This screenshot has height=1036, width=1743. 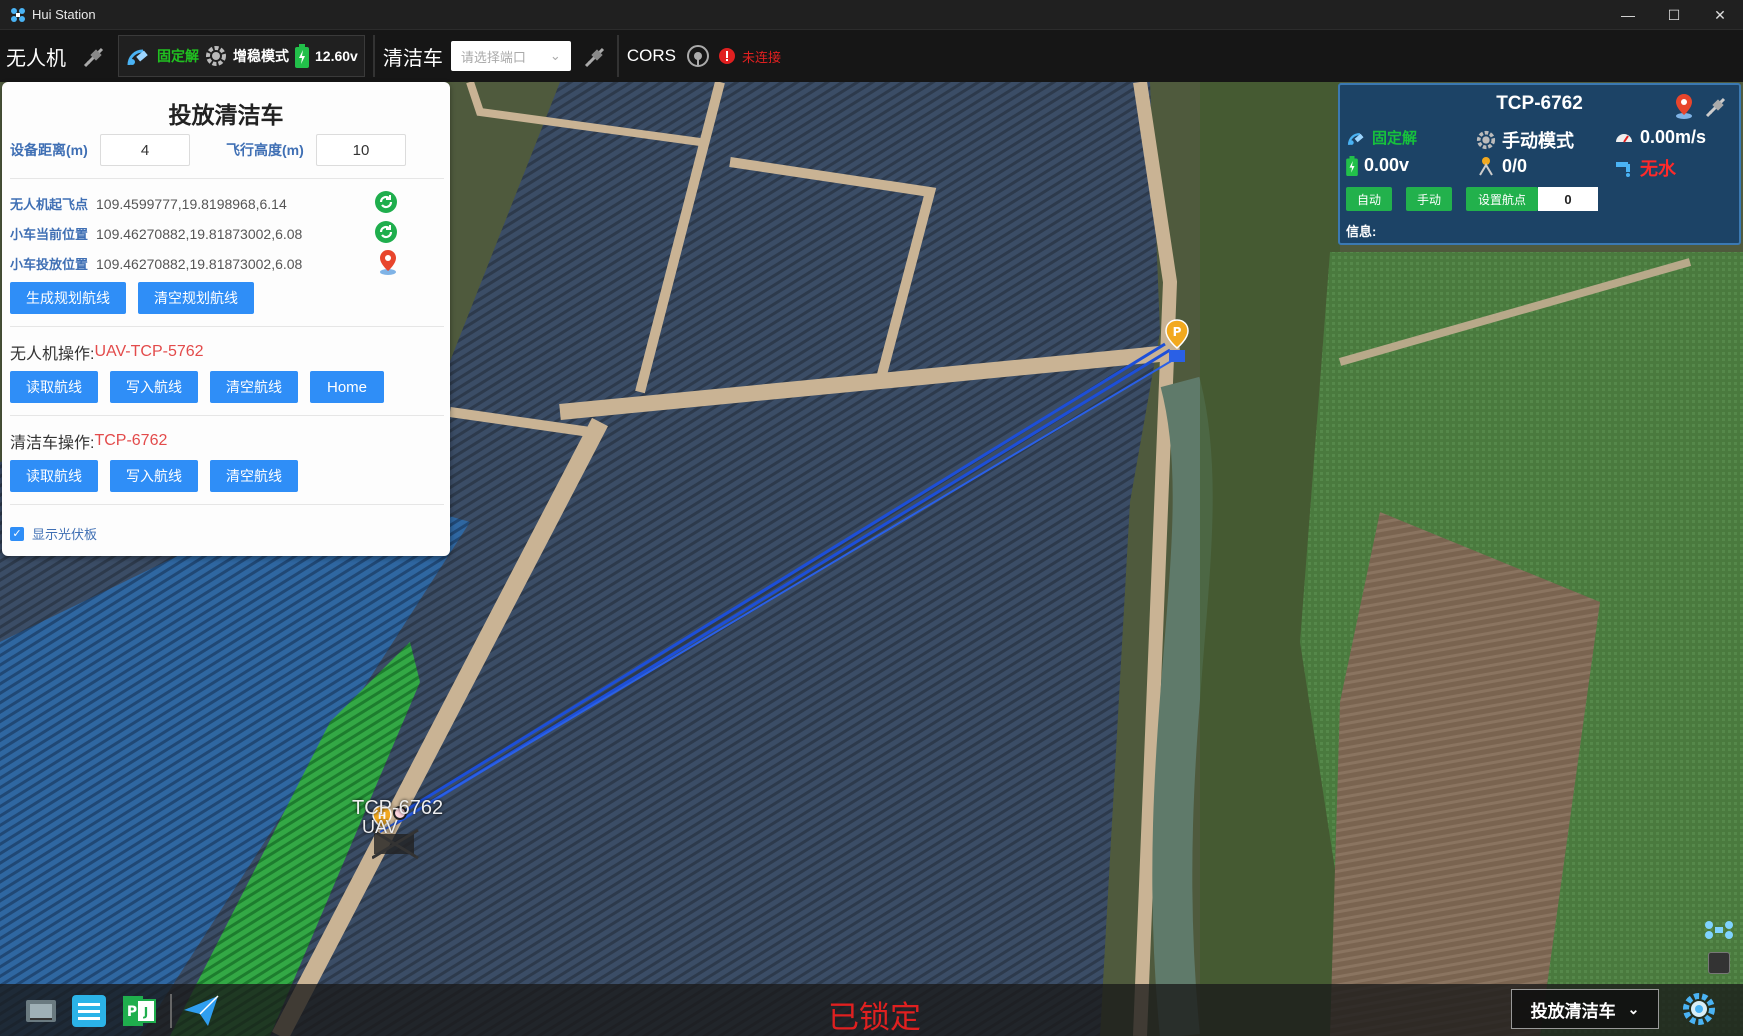 What do you see at coordinates (191, 203) in the screenshot?
I see `takeoff-value: 109.4599777,19.8198968,6.14` at bounding box center [191, 203].